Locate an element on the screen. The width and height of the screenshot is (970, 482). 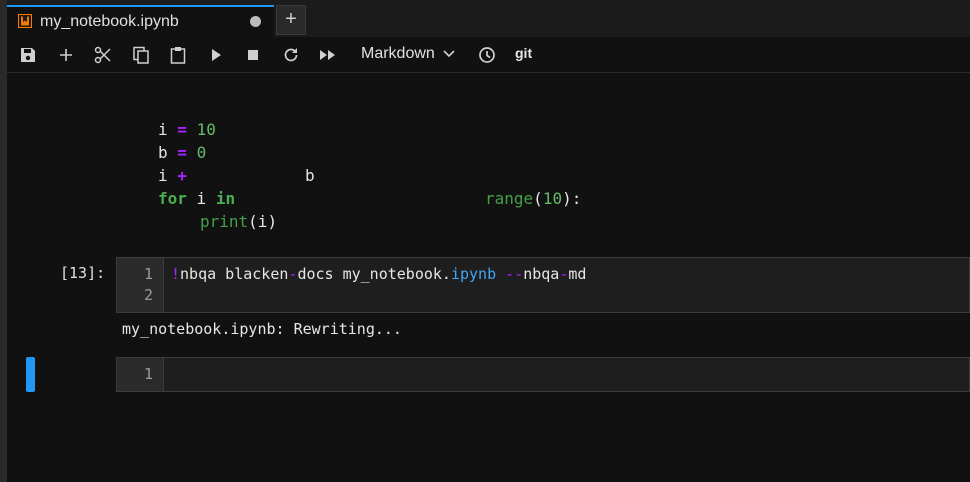
clock-icon is located at coordinates (487, 55).